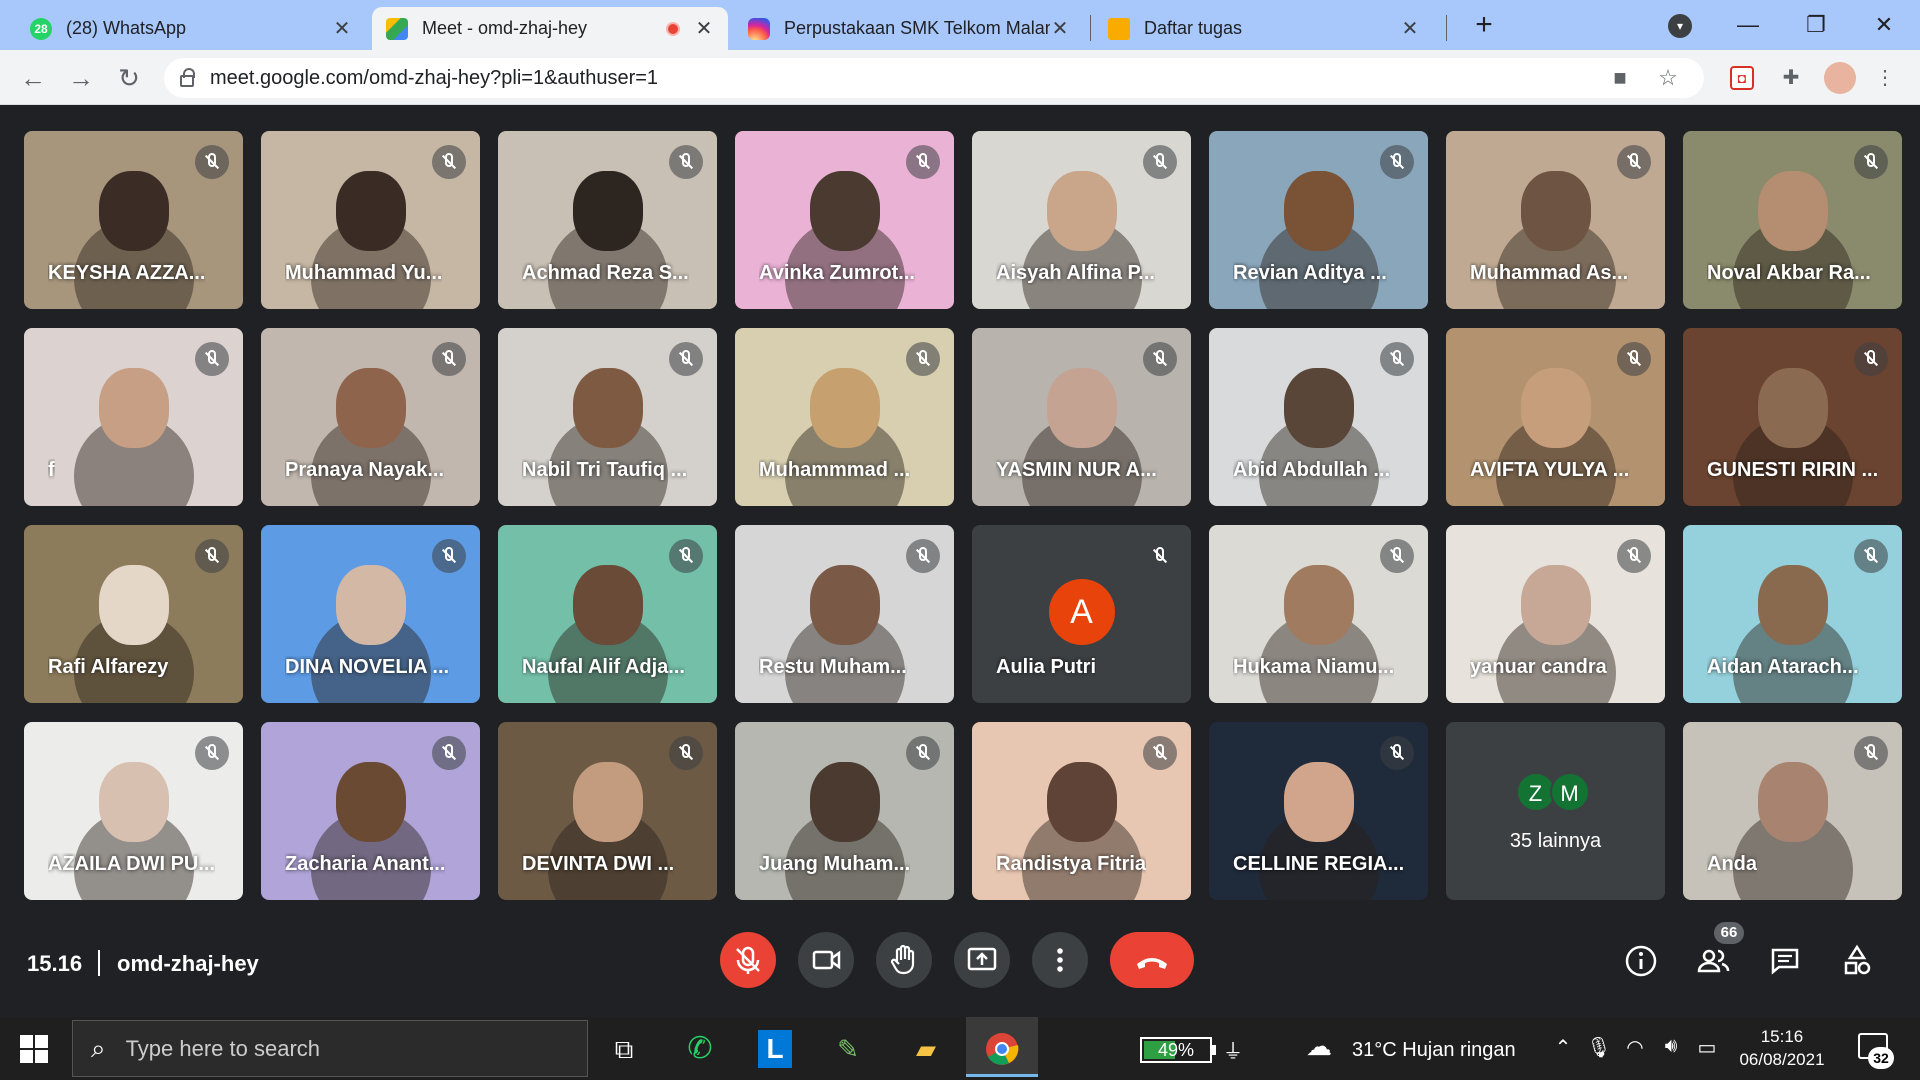 This screenshot has width=1920, height=1080. Describe the element at coordinates (330, 1048) in the screenshot. I see `taskbar-search-box: ⌕ Type here to search` at that location.